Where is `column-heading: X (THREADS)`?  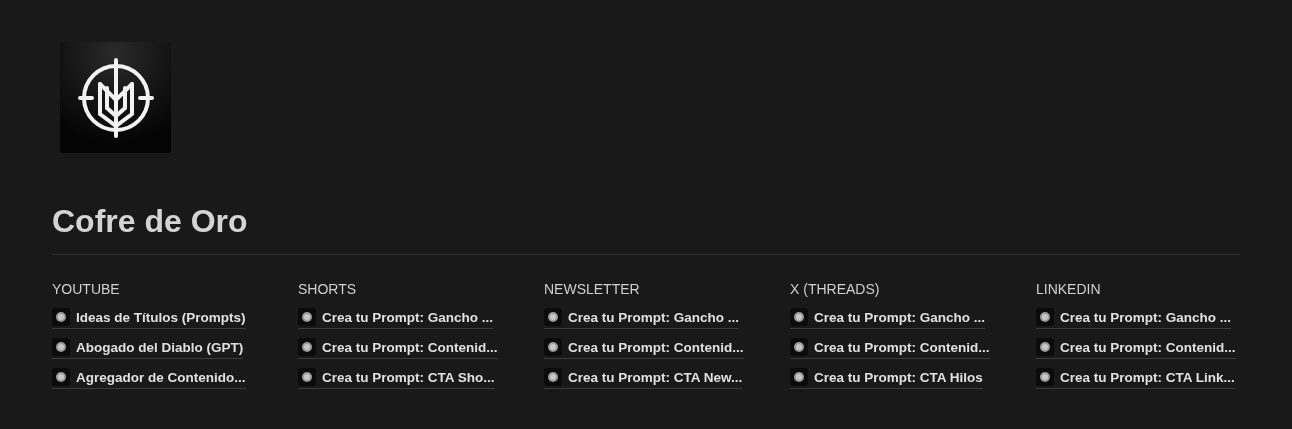 column-heading: X (THREADS) is located at coordinates (835, 289).